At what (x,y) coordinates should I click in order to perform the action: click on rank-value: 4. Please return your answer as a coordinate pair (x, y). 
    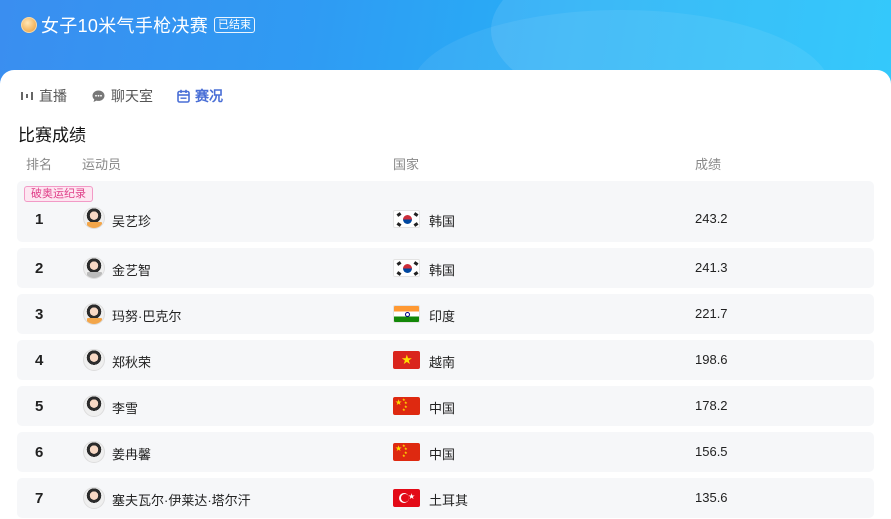
    Looking at the image, I should click on (39, 360).